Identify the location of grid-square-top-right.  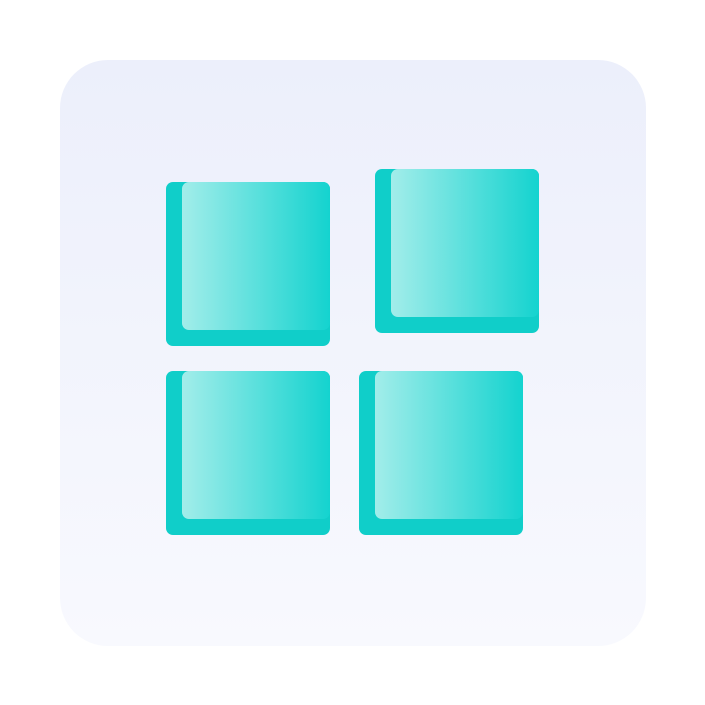
(457, 251).